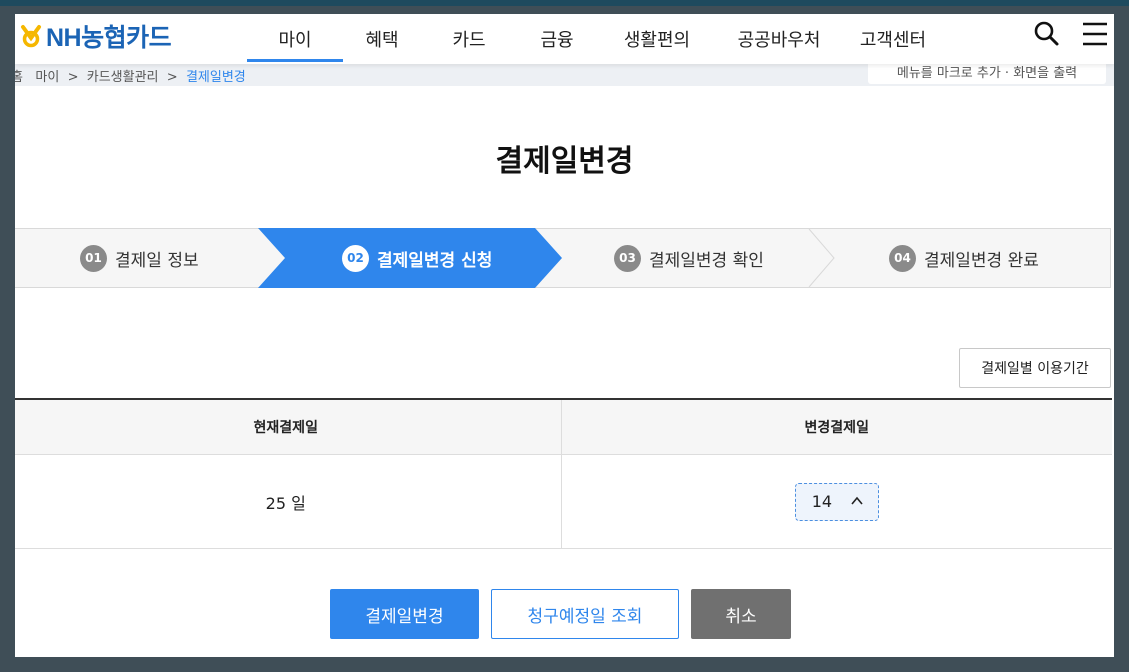 The height and width of the screenshot is (672, 1129). What do you see at coordinates (557, 39) in the screenshot?
I see `nav-item-finance: 금융` at bounding box center [557, 39].